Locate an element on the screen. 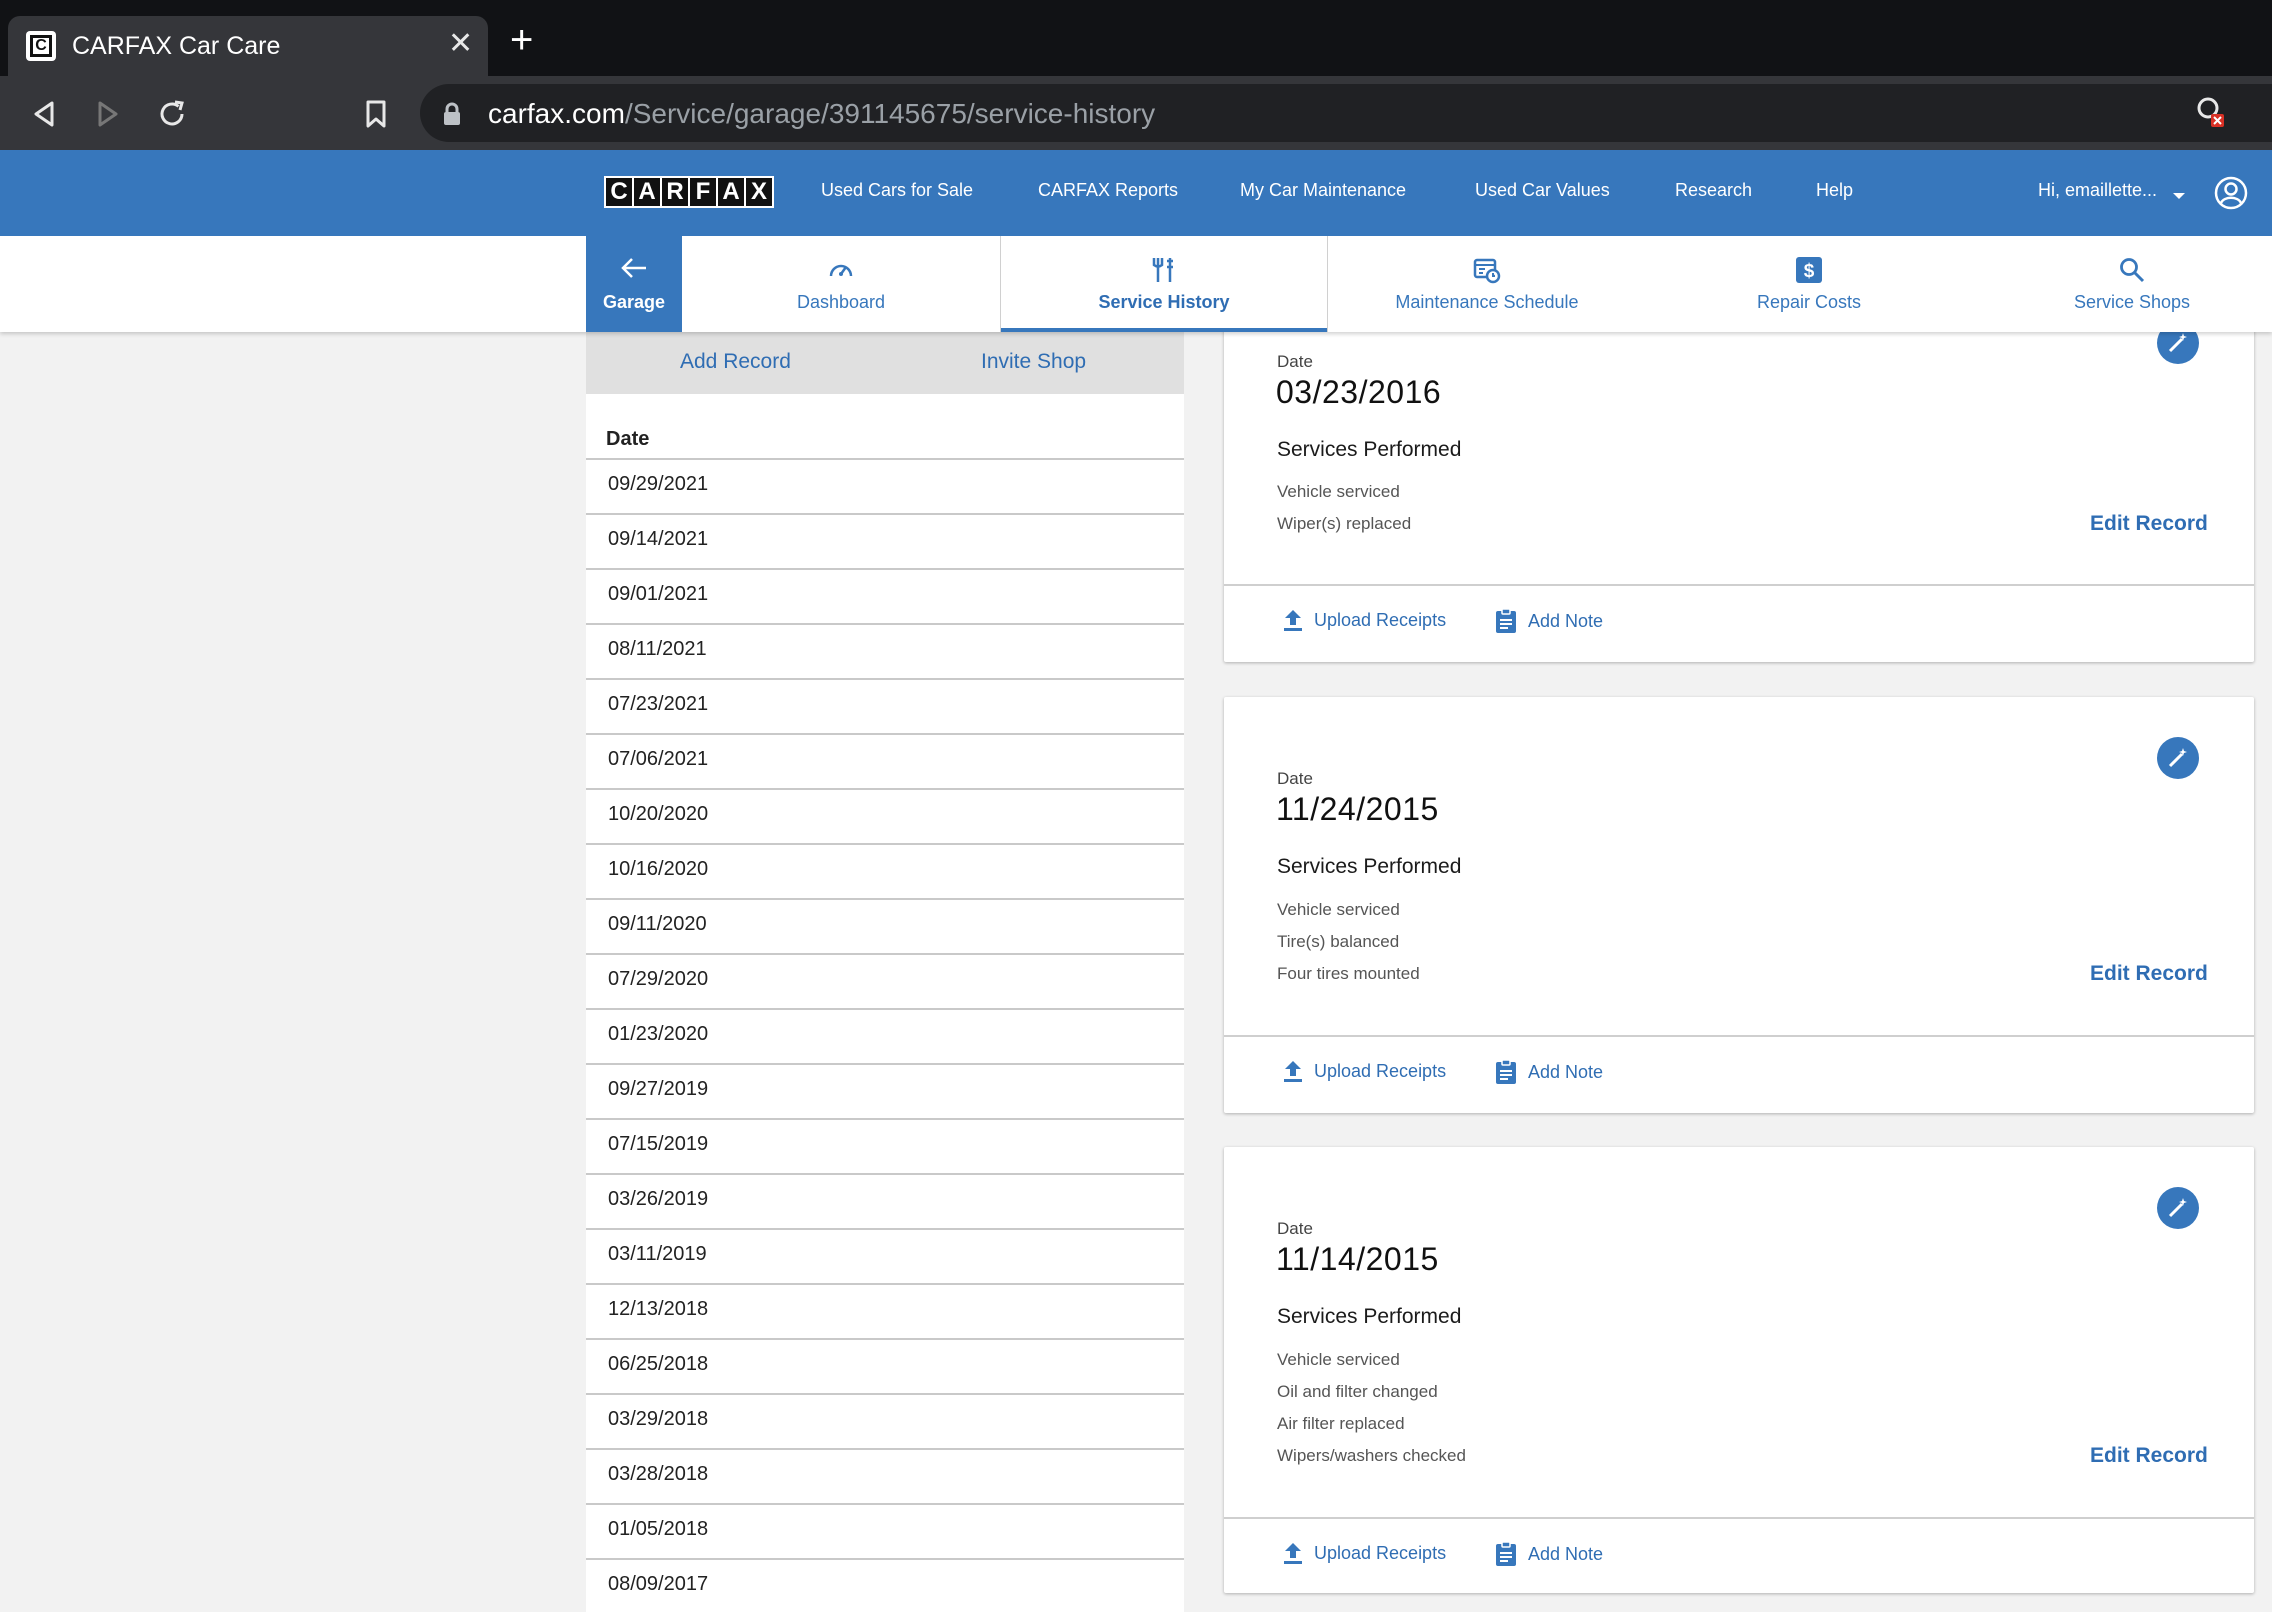 The height and width of the screenshot is (1612, 2272). tab-label: Maintenance Schedule is located at coordinates (1487, 302).